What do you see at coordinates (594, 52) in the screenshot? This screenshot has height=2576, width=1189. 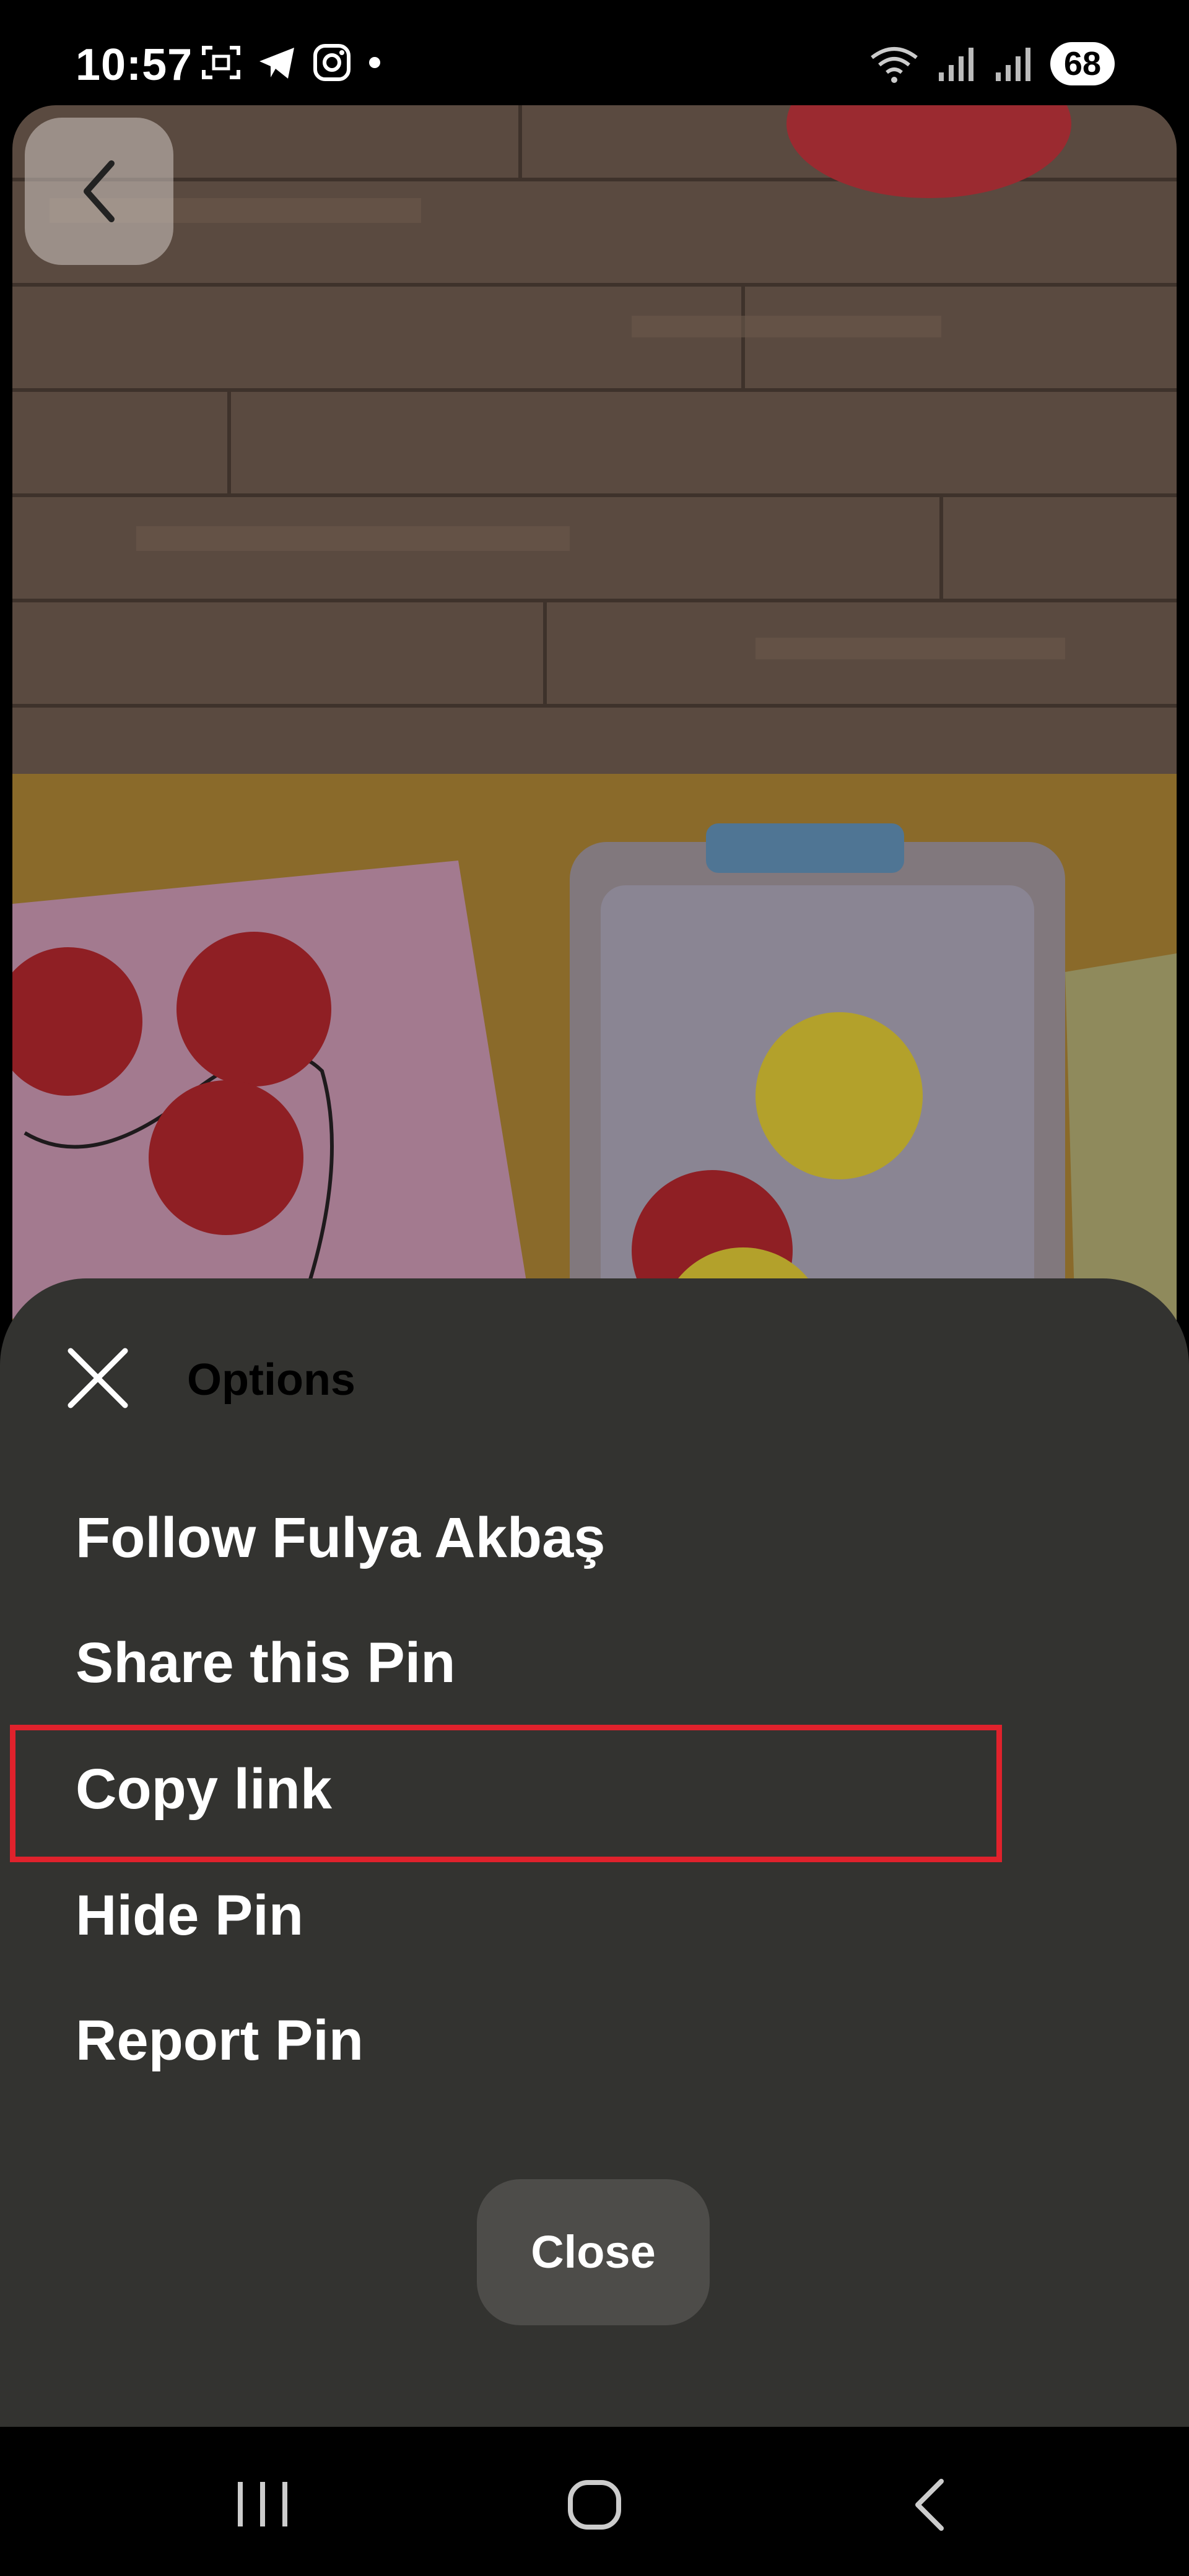 I see `status-bar: 10:57 68` at bounding box center [594, 52].